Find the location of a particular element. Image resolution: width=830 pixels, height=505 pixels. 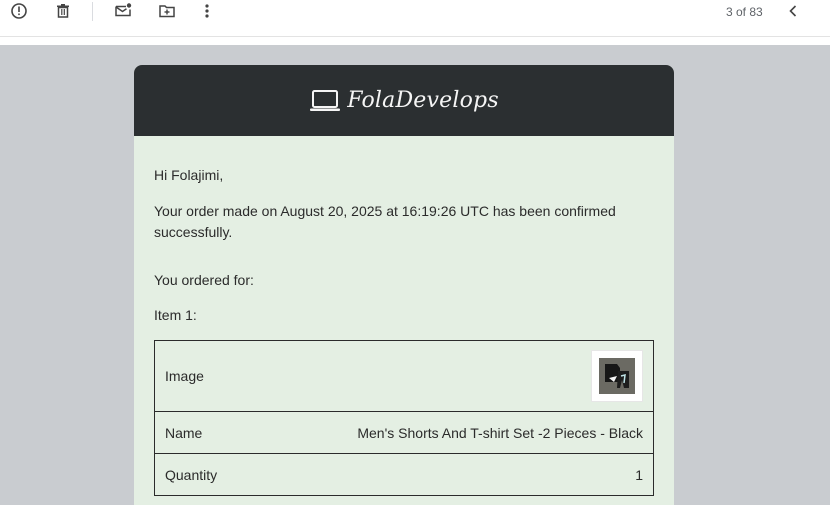

table-row: Quantity 1 is located at coordinates (404, 474).